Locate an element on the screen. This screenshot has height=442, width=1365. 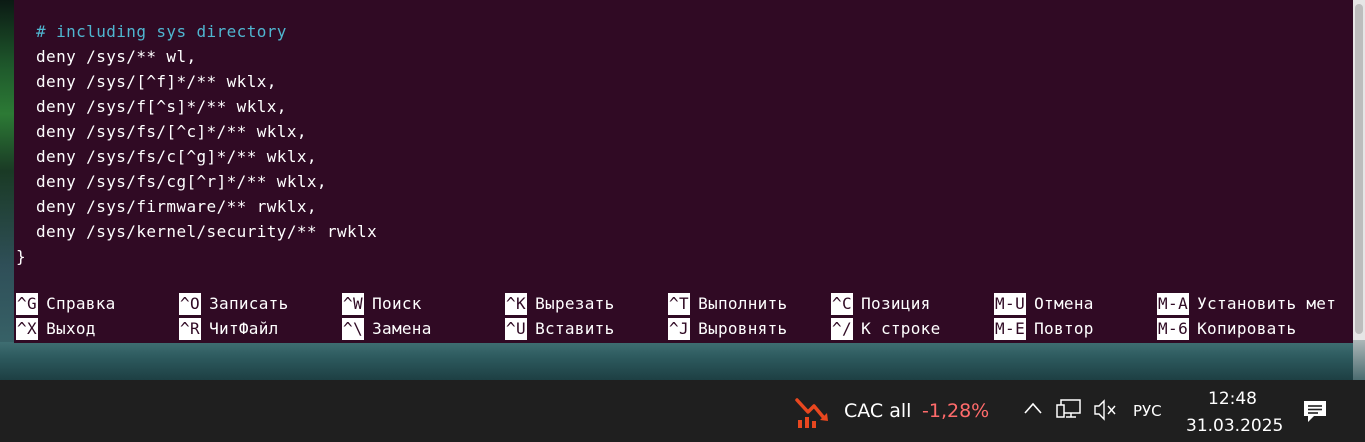
shortcut-key: M-A is located at coordinates (1173, 304).